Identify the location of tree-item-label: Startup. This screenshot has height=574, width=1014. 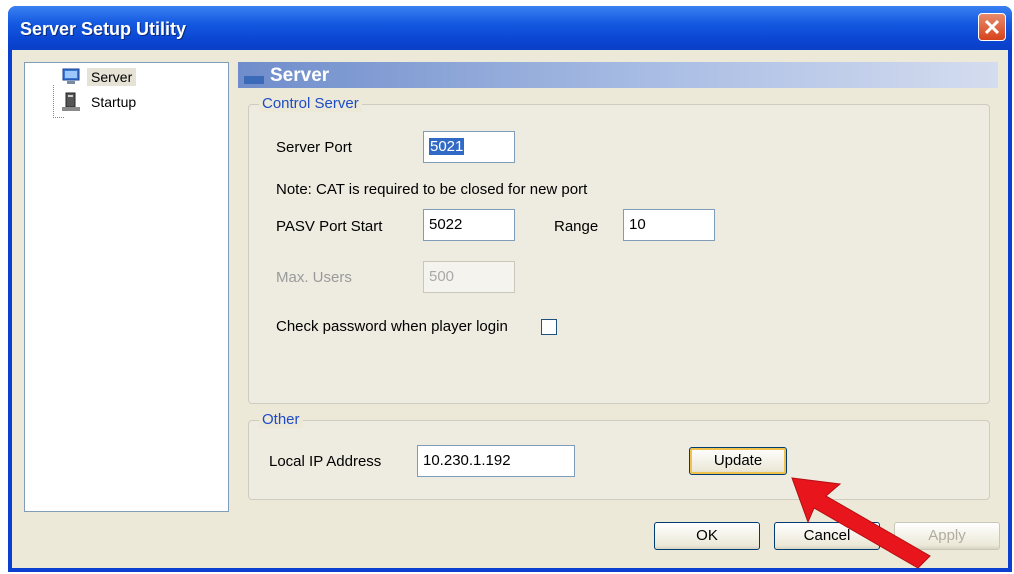
(114, 102).